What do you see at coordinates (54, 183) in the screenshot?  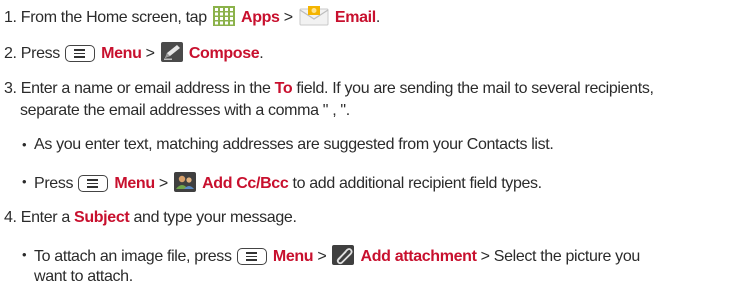 I see `bullet-text: Press` at bounding box center [54, 183].